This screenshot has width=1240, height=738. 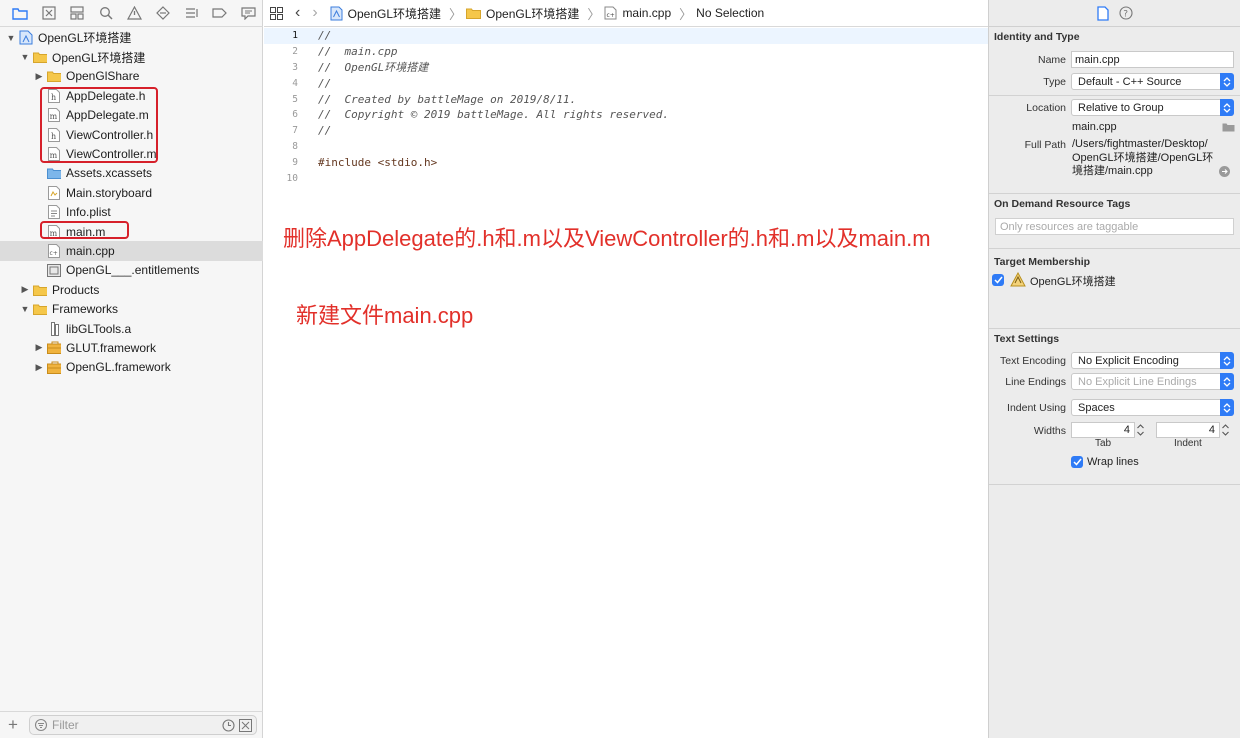 What do you see at coordinates (730, 13) in the screenshot?
I see `jumpbar-selection: No Selection` at bounding box center [730, 13].